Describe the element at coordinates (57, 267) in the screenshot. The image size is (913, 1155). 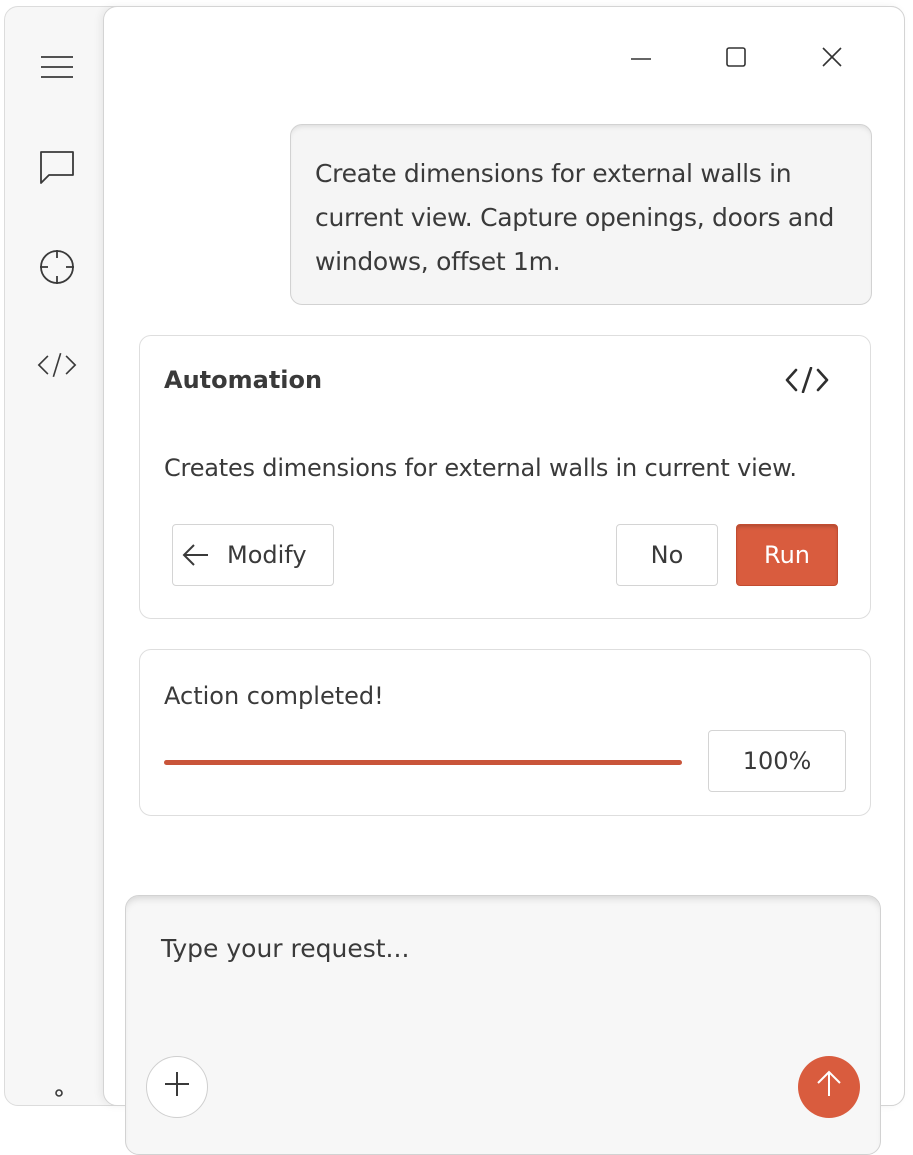
I see `target-icon` at that location.